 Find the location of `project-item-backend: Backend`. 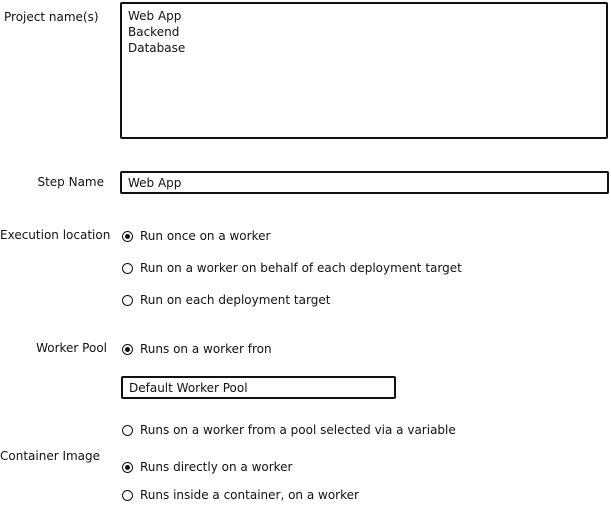

project-item-backend: Backend is located at coordinates (364, 32).